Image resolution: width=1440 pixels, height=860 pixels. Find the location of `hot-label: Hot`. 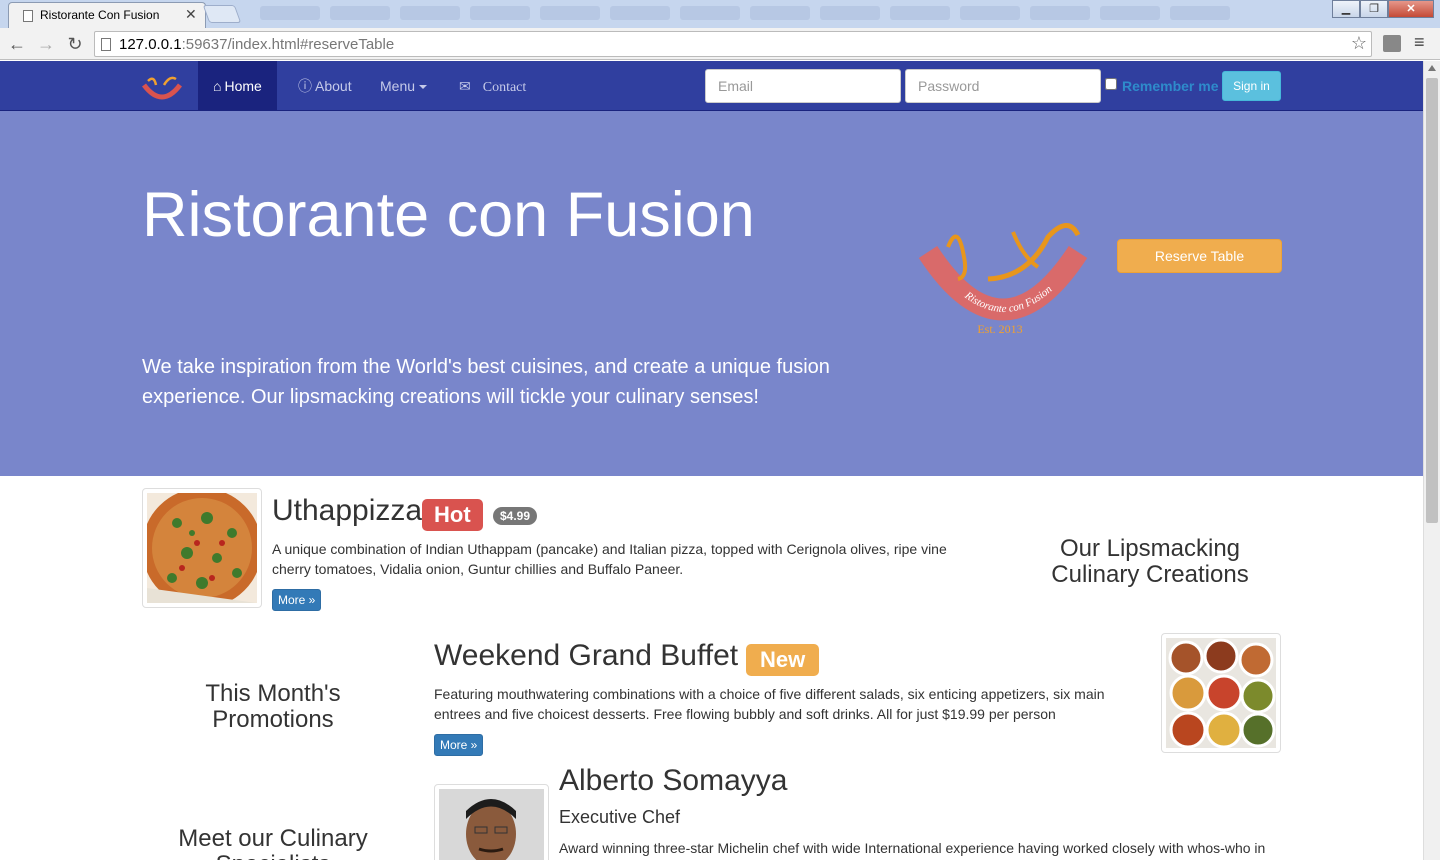

hot-label: Hot is located at coordinates (452, 515).